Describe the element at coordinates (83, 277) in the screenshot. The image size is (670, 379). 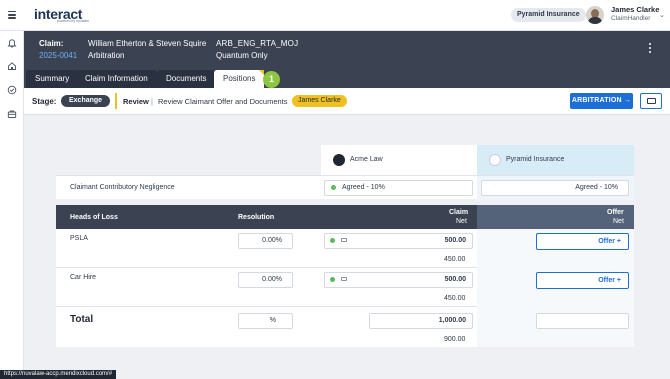
I see `row-head: Car Hire` at that location.